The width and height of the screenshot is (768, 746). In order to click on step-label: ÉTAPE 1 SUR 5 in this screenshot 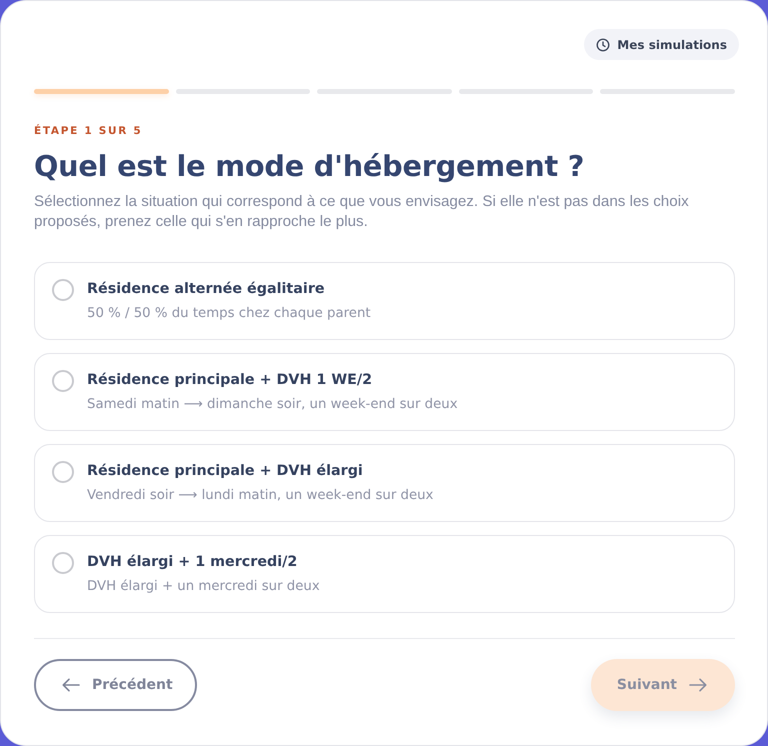, I will do `click(89, 131)`.